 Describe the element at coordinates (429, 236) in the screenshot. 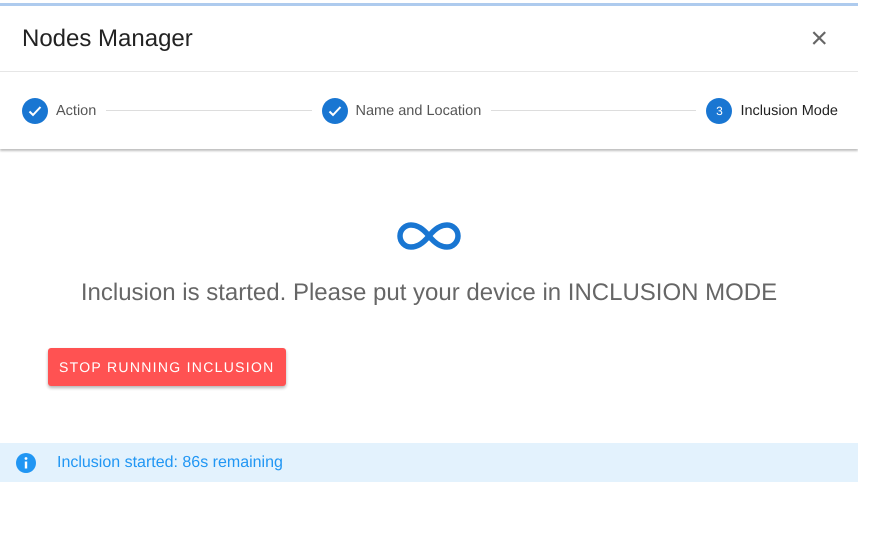

I see `infinity-icon` at that location.